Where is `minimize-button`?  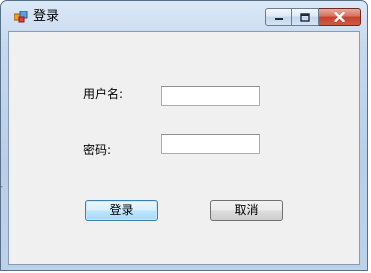 minimize-button is located at coordinates (278, 17).